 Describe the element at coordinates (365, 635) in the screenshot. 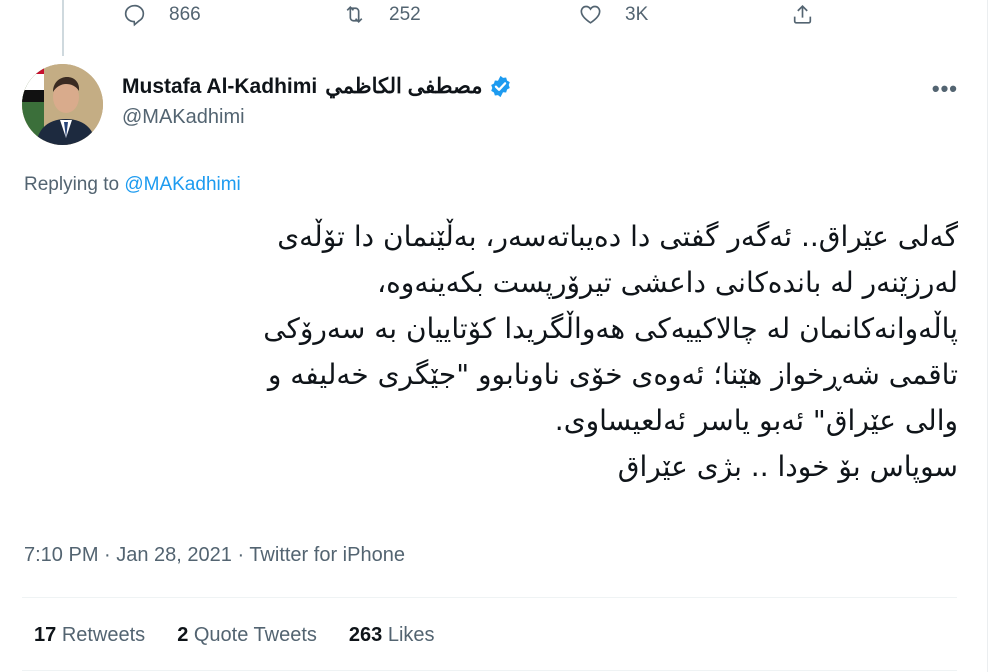

I see `likes-count: 263` at that location.